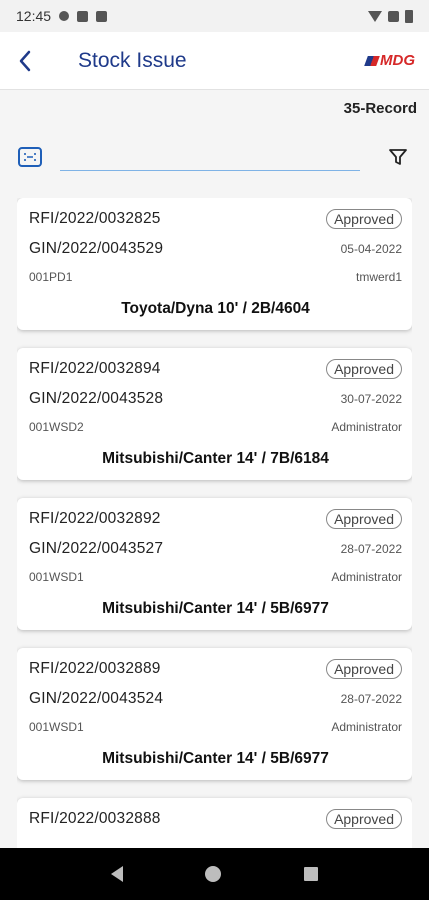  What do you see at coordinates (375, 16) in the screenshot?
I see `wifi-icon` at bounding box center [375, 16].